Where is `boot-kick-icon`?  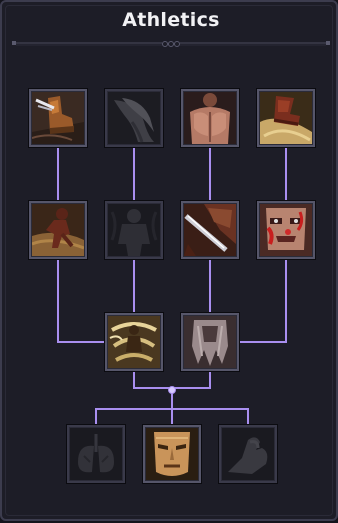
boot-kick-icon is located at coordinates (58, 118).